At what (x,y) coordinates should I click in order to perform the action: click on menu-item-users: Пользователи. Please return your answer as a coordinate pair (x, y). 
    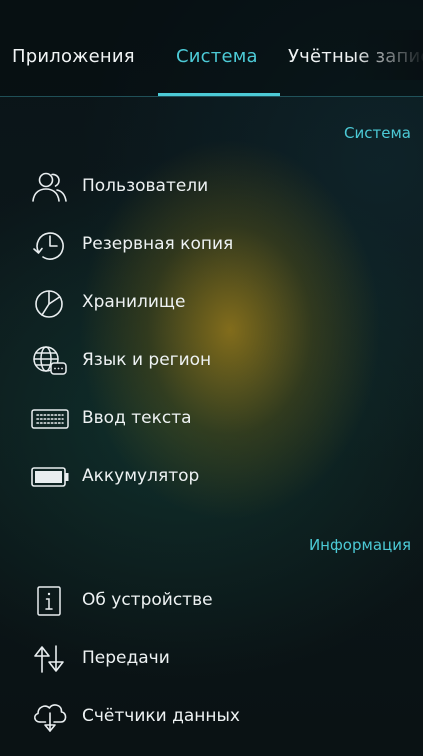
    Looking at the image, I should click on (211, 187).